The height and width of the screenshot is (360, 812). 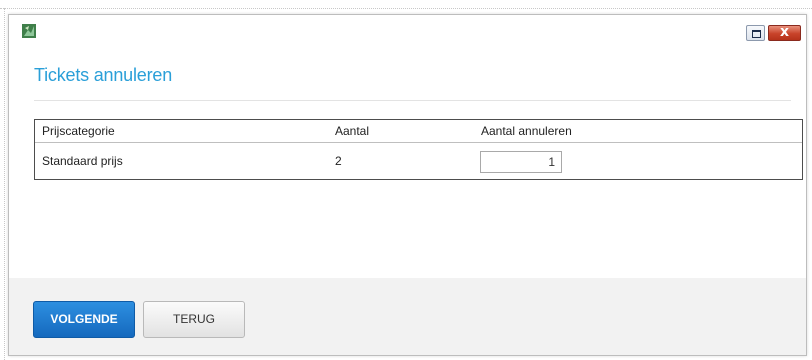 I want to click on title-divider, so click(x=412, y=100).